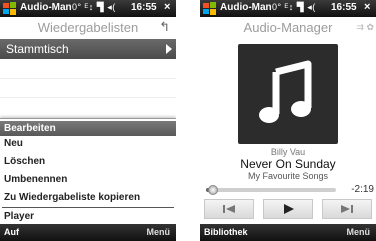  Describe the element at coordinates (169, 49) in the screenshot. I see `chevron-right-icon` at that location.